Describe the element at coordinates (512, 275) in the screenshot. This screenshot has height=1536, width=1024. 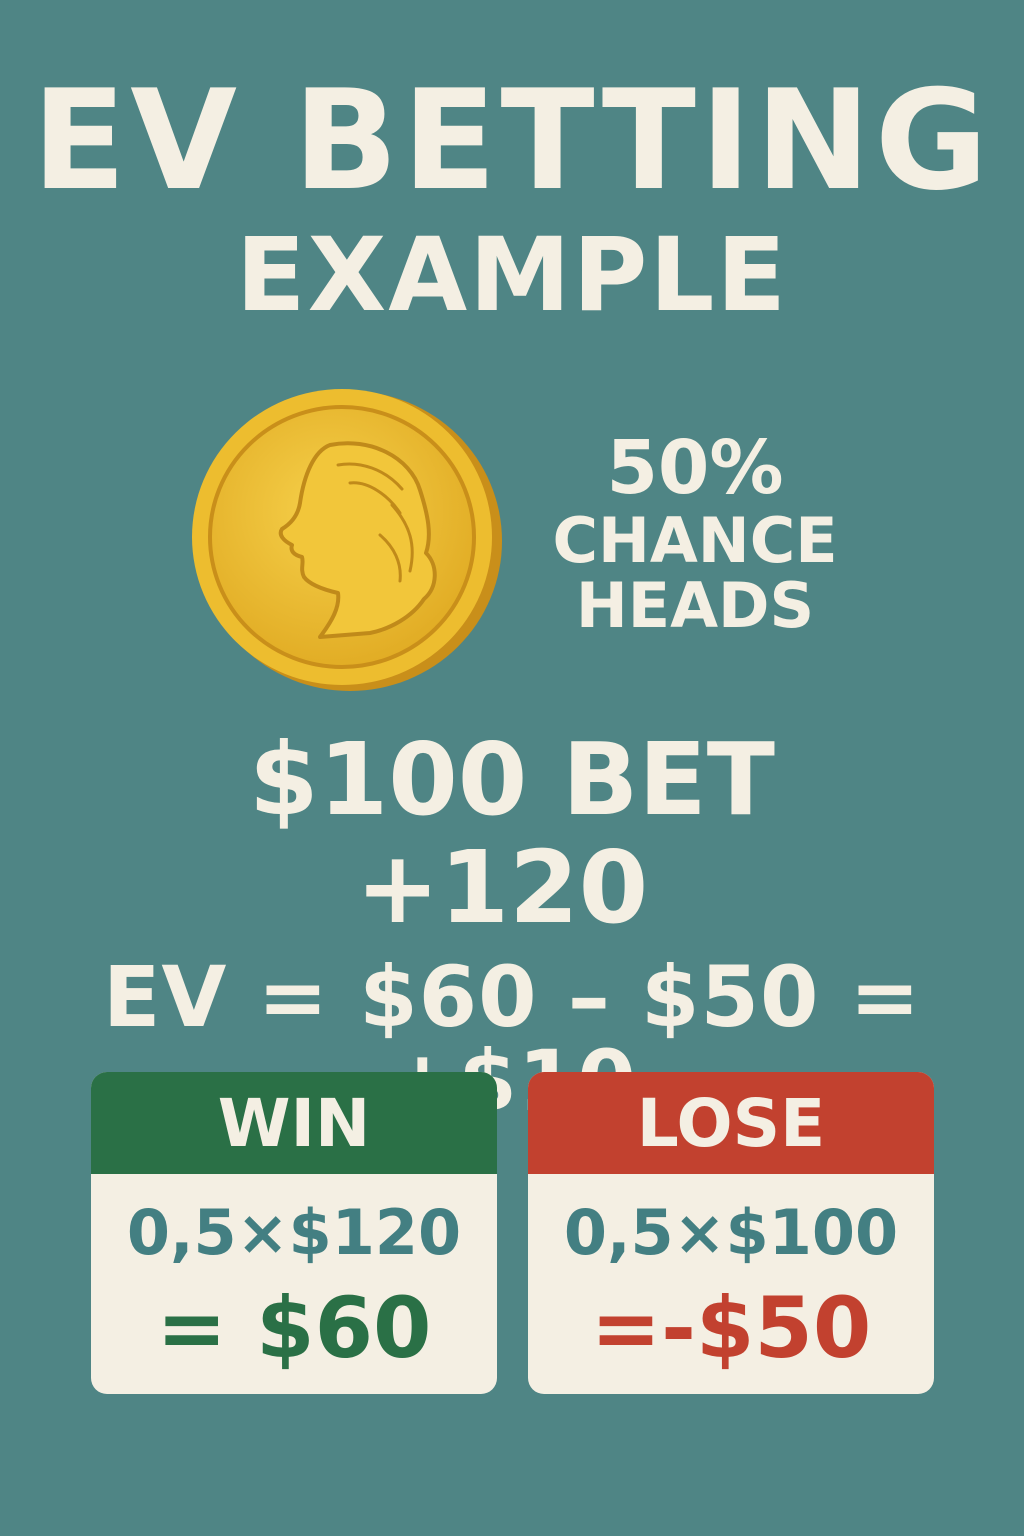
I see `title-line-2: EXAMPLE` at that location.